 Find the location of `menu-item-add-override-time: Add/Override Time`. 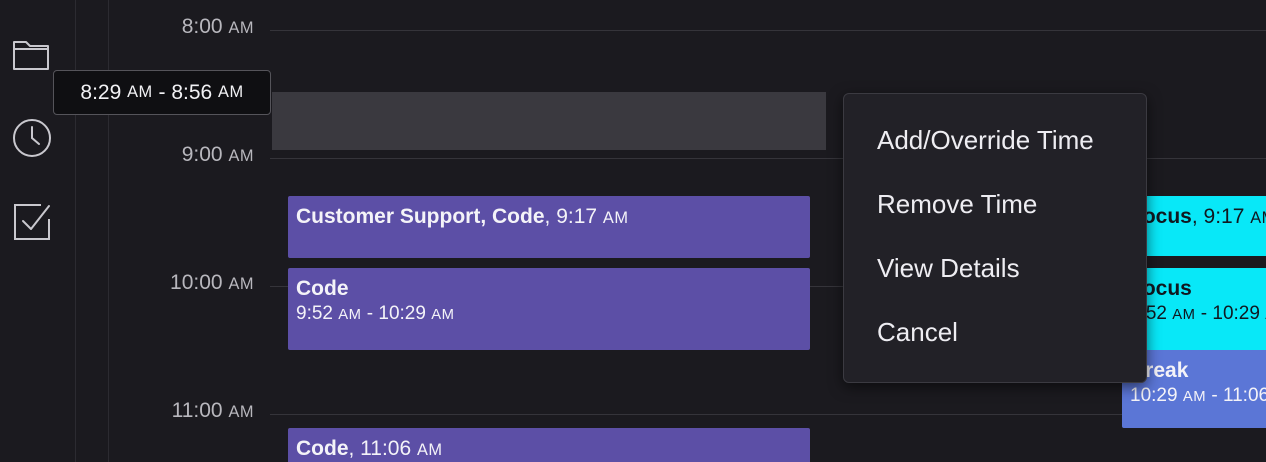

menu-item-add-override-time: Add/Override Time is located at coordinates (985, 140).